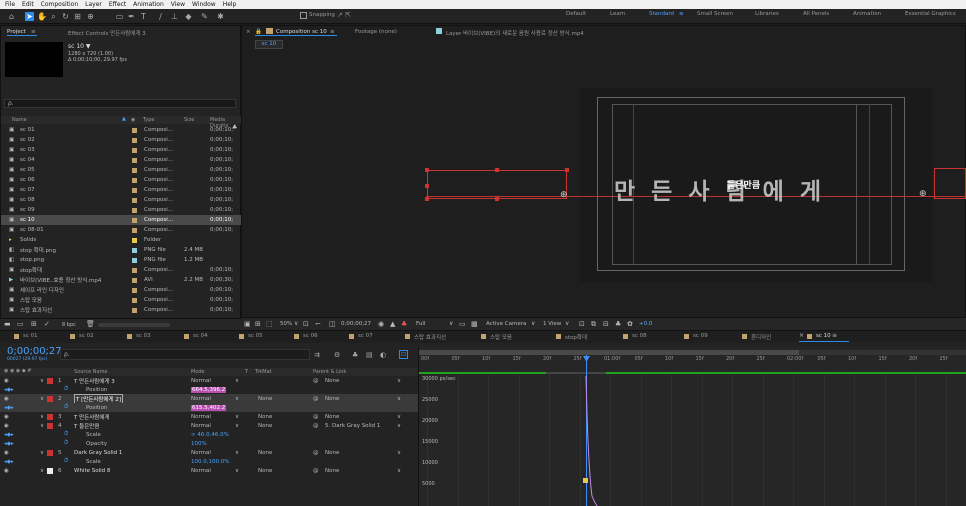  Describe the element at coordinates (533, 323) in the screenshot. I see `camera-dropdown-icon: ∨` at that location.